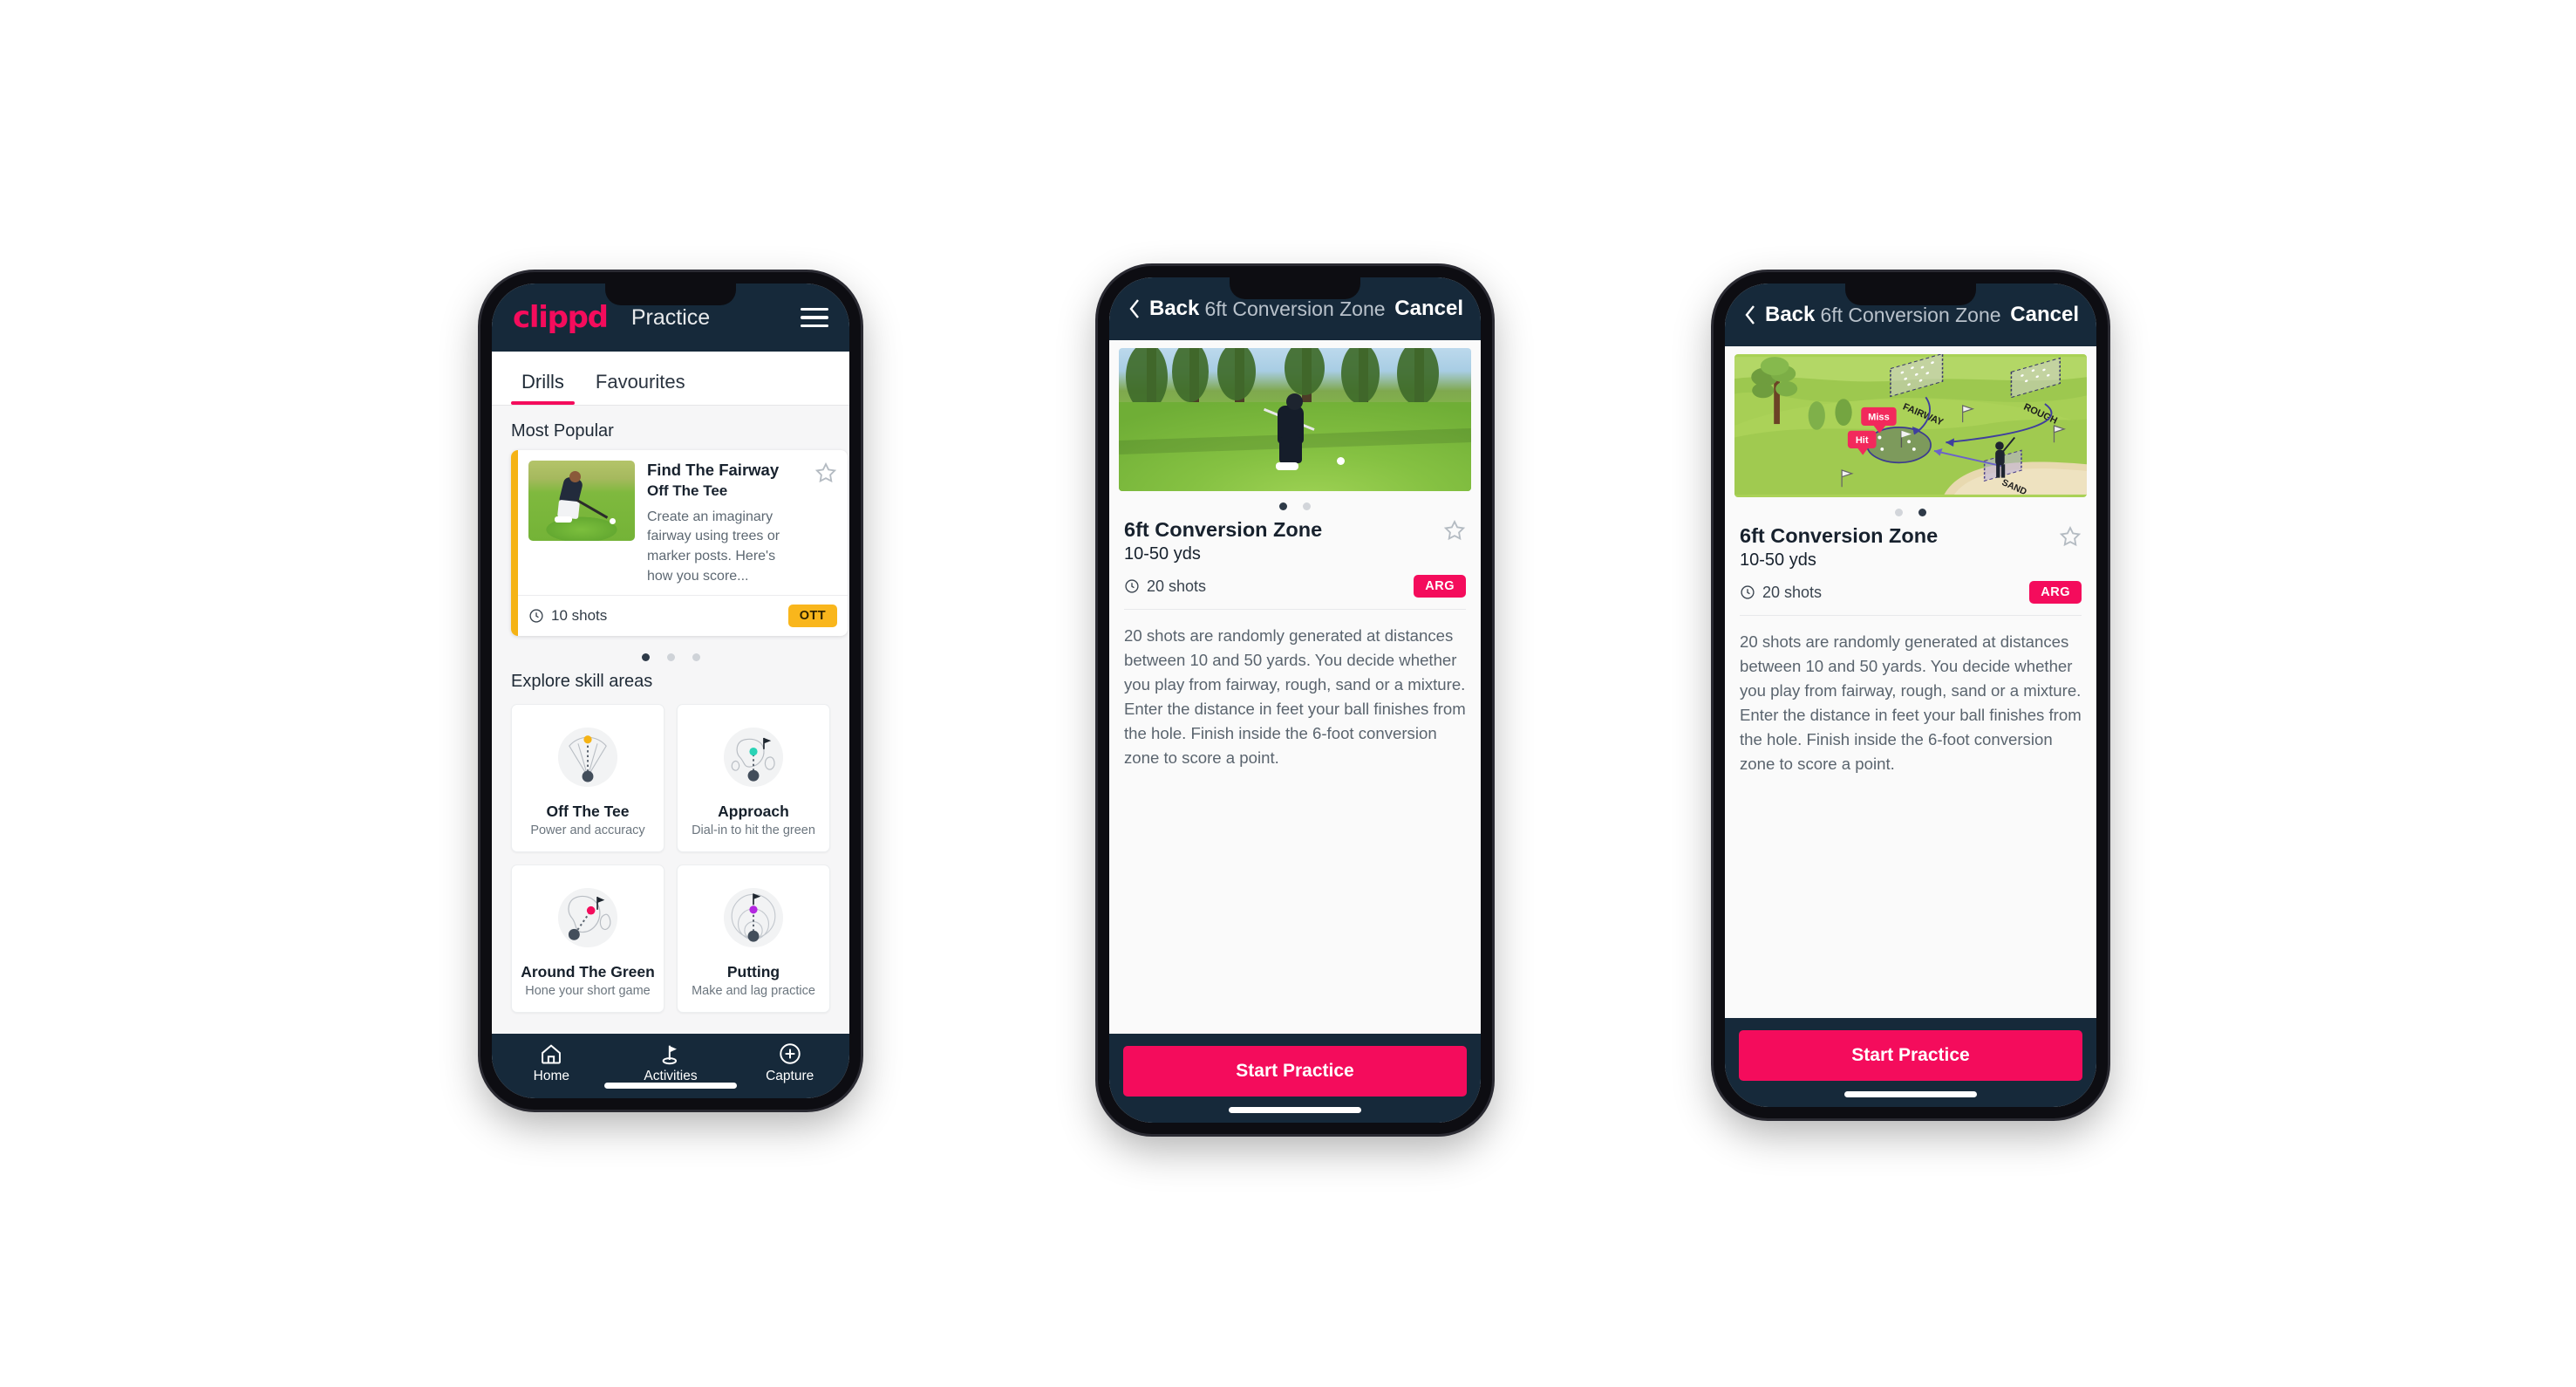 Image resolution: width=2576 pixels, height=1387 pixels. I want to click on drill-shots: 10 shots, so click(568, 616).